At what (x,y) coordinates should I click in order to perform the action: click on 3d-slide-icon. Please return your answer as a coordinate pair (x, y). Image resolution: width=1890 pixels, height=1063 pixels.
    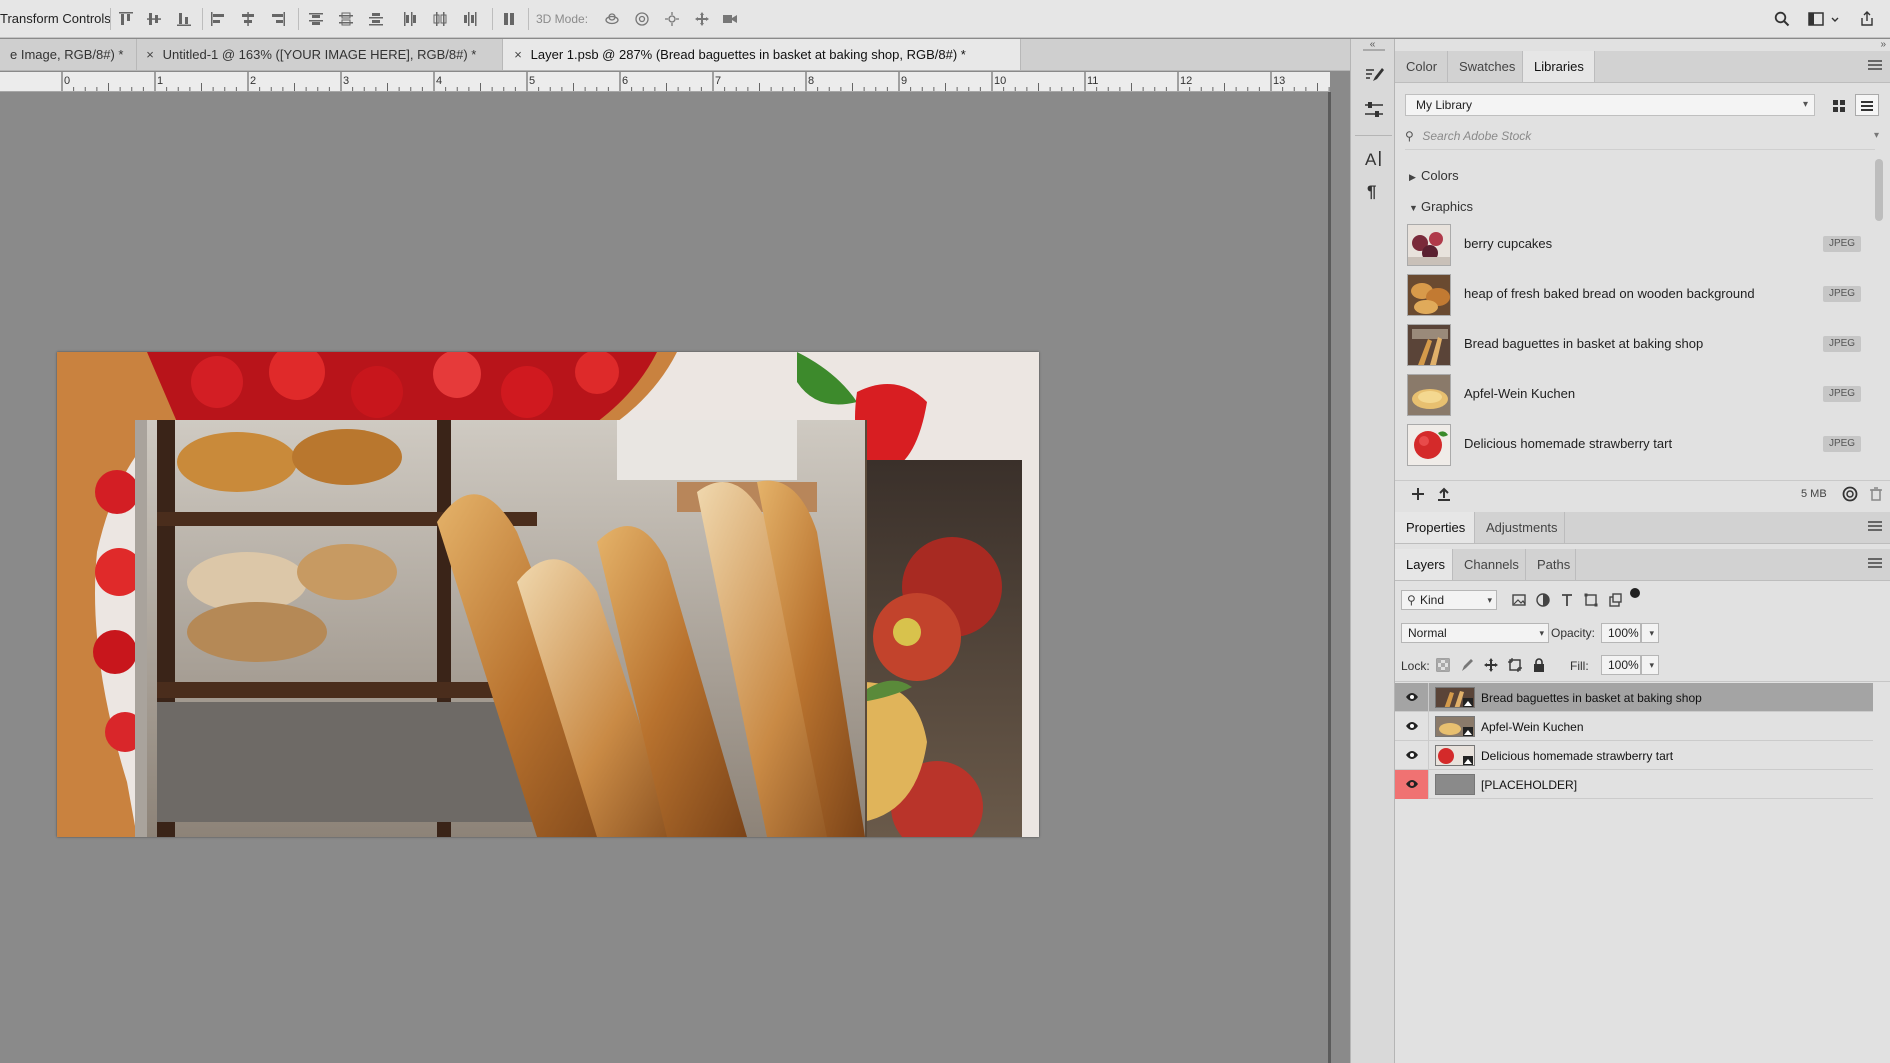
    Looking at the image, I should click on (702, 19).